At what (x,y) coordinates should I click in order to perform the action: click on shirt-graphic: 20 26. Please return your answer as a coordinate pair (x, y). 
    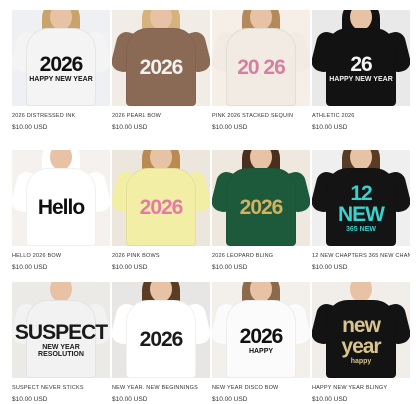
    Looking at the image, I should click on (261, 68).